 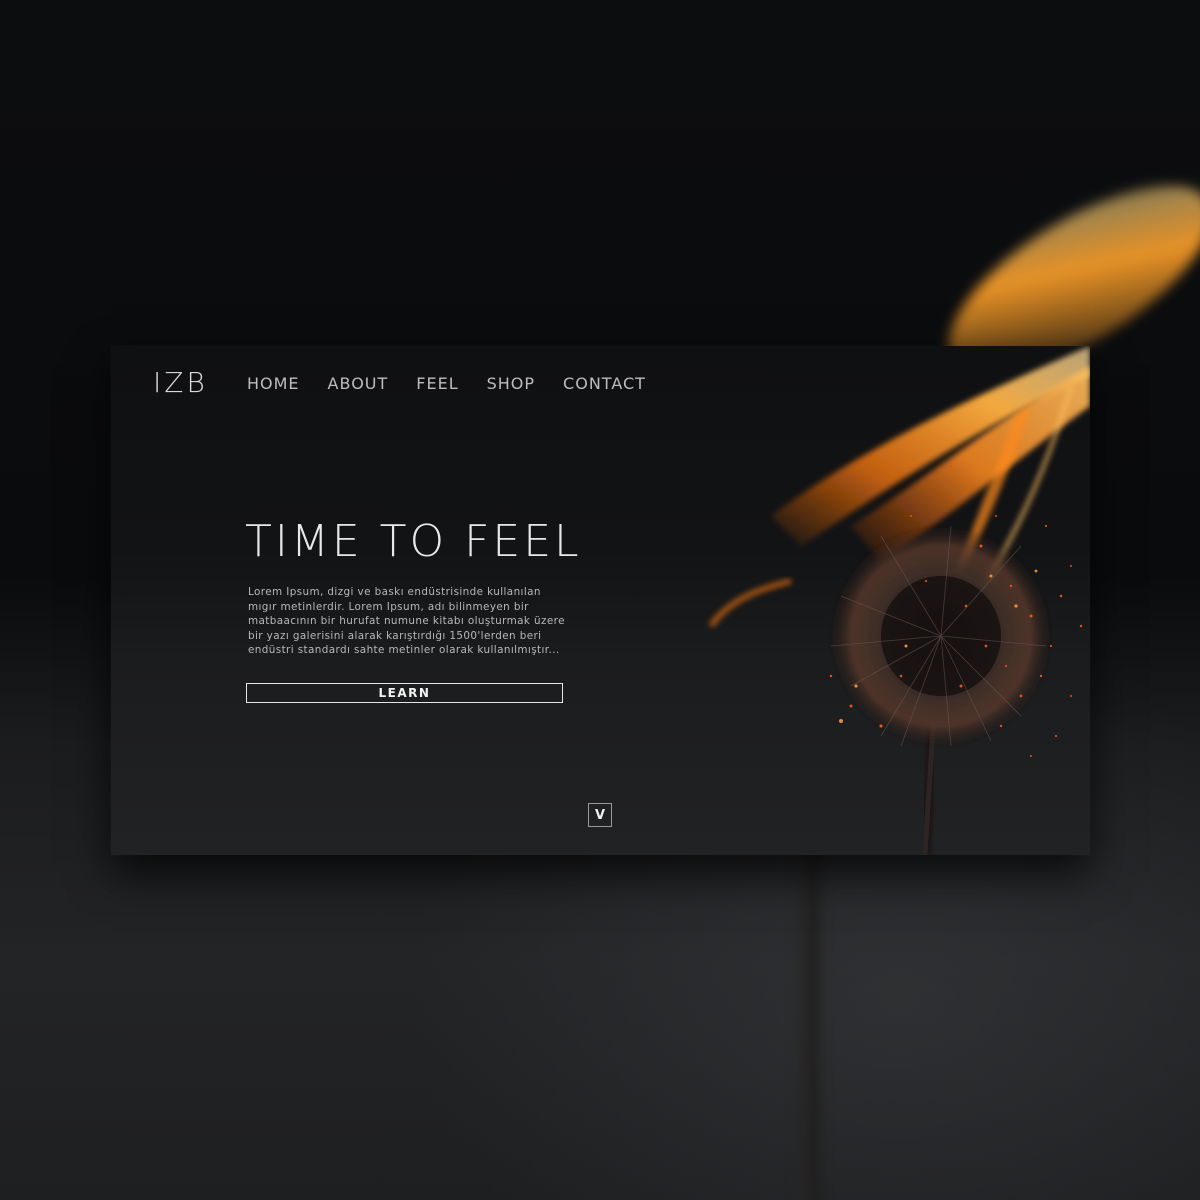 What do you see at coordinates (437, 383) in the screenshot?
I see `nav-item-feel: FEEL` at bounding box center [437, 383].